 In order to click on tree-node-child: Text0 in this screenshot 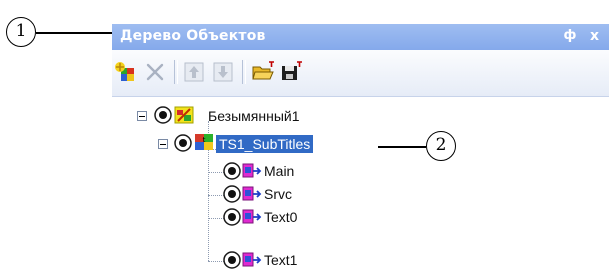, I will do `click(262, 217)`.